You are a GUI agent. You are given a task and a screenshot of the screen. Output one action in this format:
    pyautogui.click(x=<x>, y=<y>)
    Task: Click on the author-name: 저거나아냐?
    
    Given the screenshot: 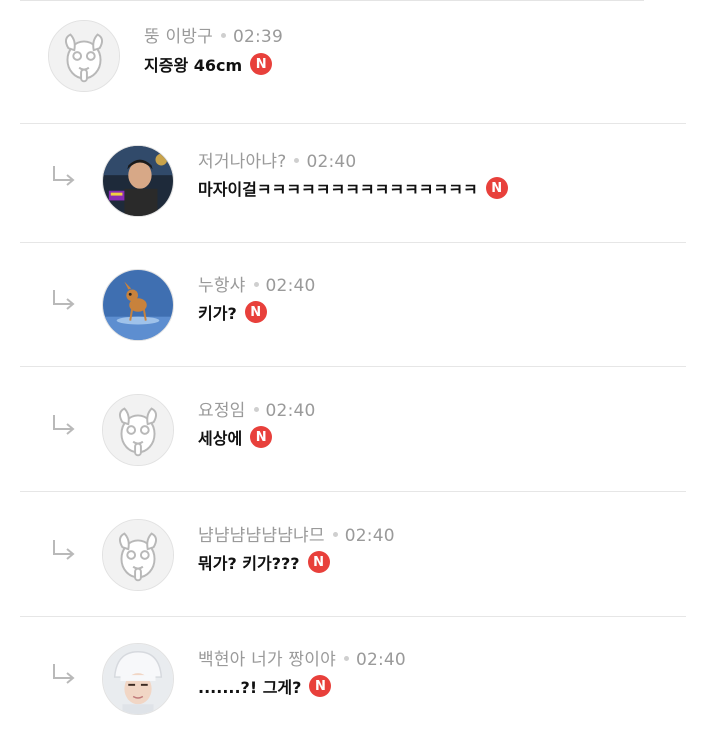 What is the action you would take?
    pyautogui.click(x=242, y=162)
    